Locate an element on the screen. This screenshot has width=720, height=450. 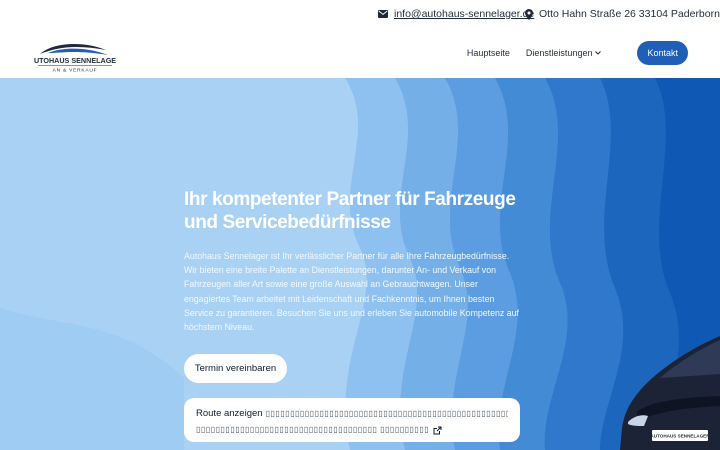
nav-home-label: Hauptseite is located at coordinates (488, 53).